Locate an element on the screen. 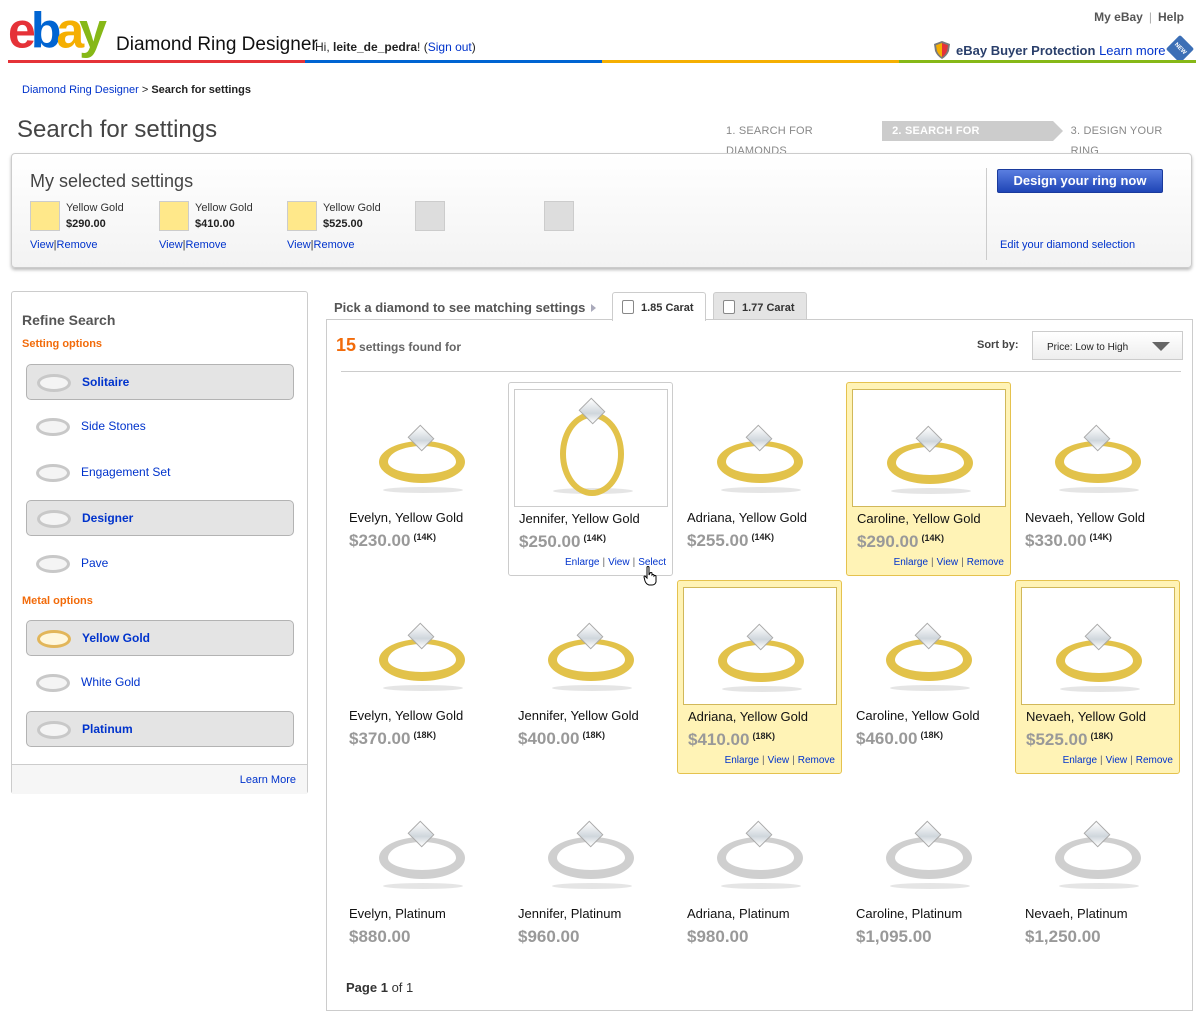 The image size is (1200, 1034). setting-name: Evelyn, Platinum is located at coordinates (397, 913).